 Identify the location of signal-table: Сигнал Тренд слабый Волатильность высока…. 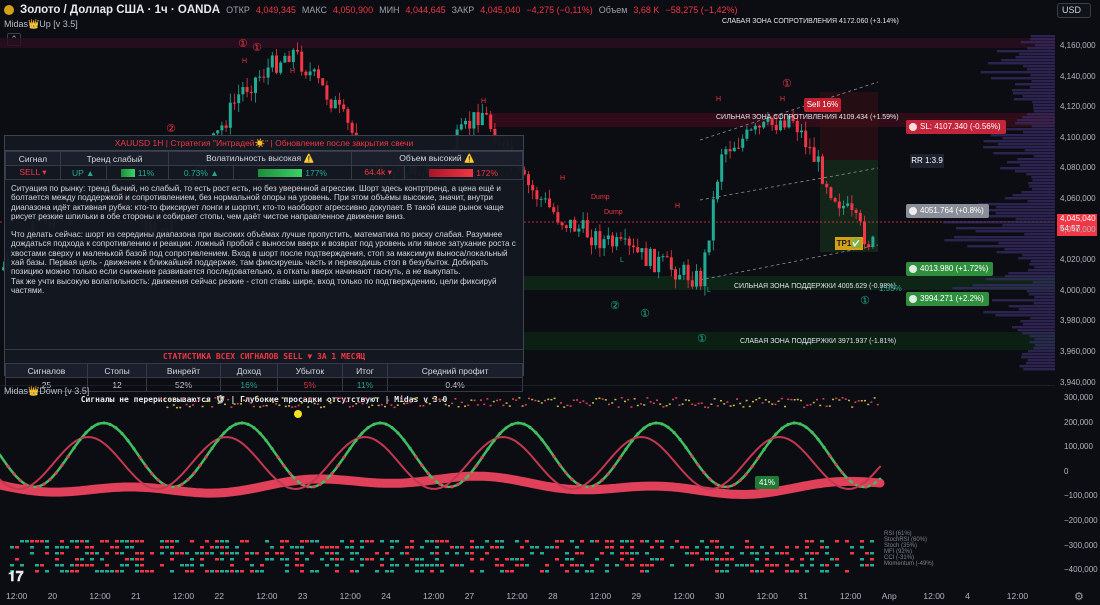
(264, 165).